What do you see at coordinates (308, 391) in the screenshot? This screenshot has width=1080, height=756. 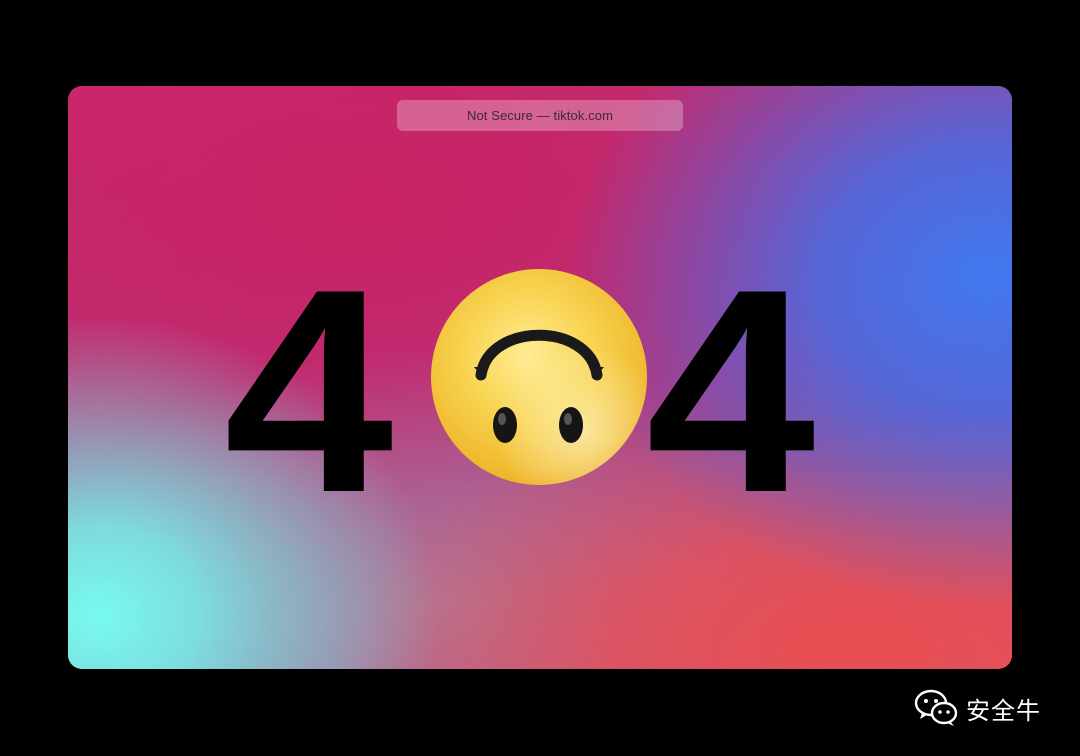 I see `error-digit-left: 4` at bounding box center [308, 391].